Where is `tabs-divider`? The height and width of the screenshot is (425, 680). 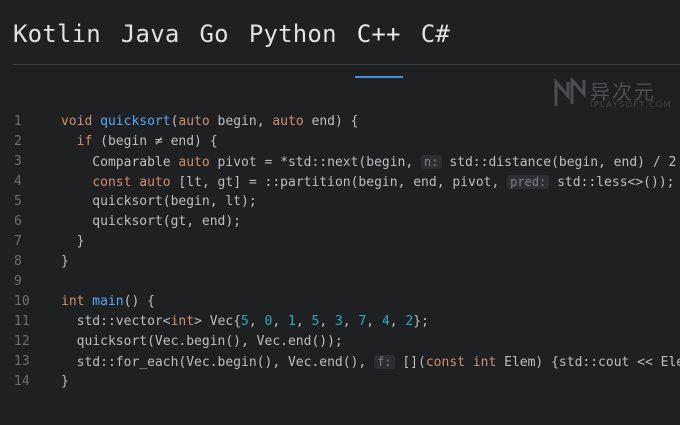
tabs-divider is located at coordinates (346, 64).